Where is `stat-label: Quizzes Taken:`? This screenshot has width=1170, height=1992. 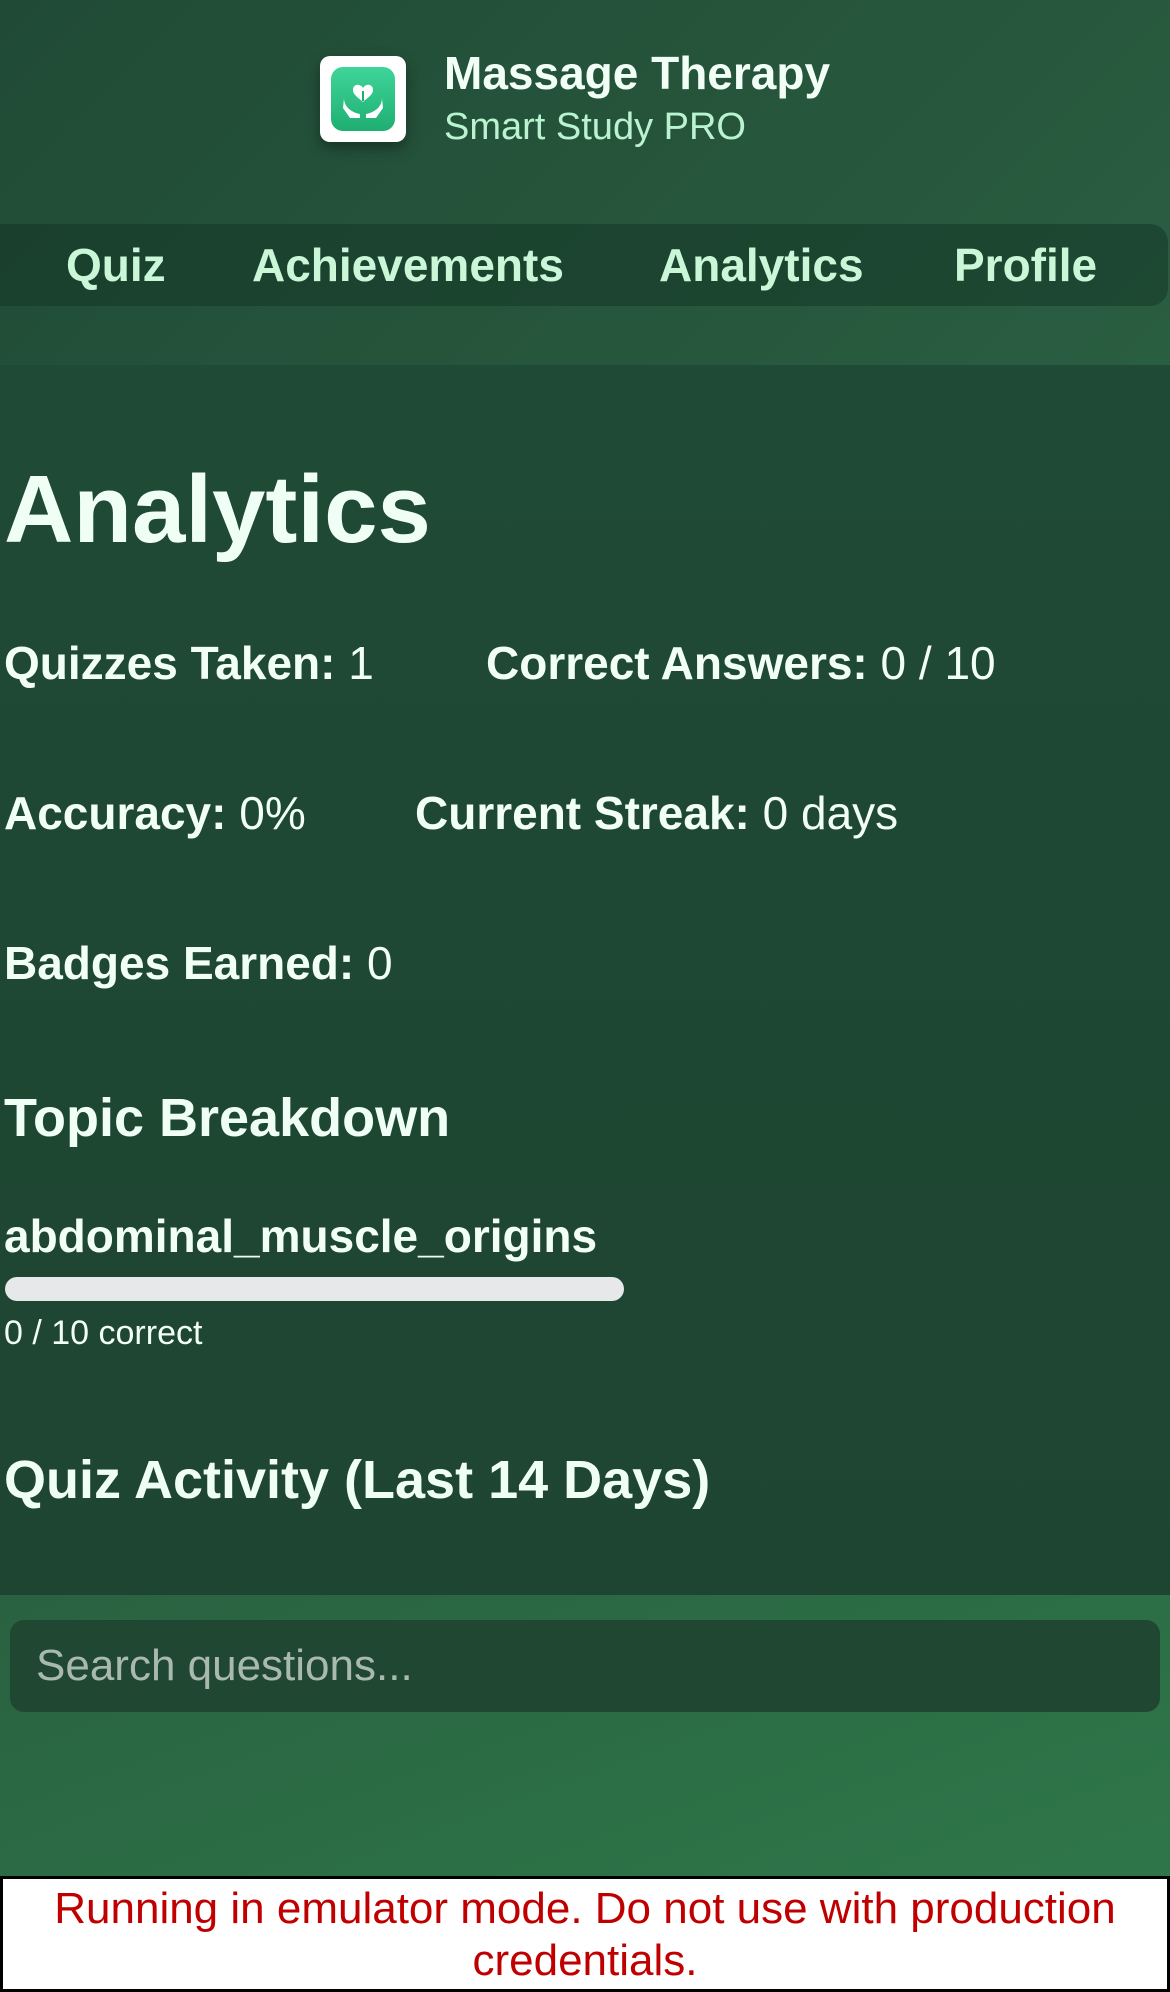
stat-label: Quizzes Taken: is located at coordinates (170, 663).